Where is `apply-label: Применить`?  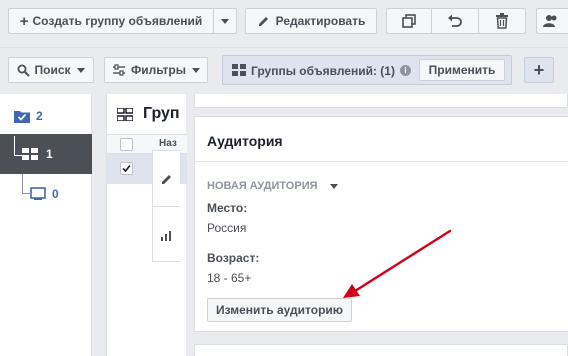
apply-label: Применить is located at coordinates (462, 70).